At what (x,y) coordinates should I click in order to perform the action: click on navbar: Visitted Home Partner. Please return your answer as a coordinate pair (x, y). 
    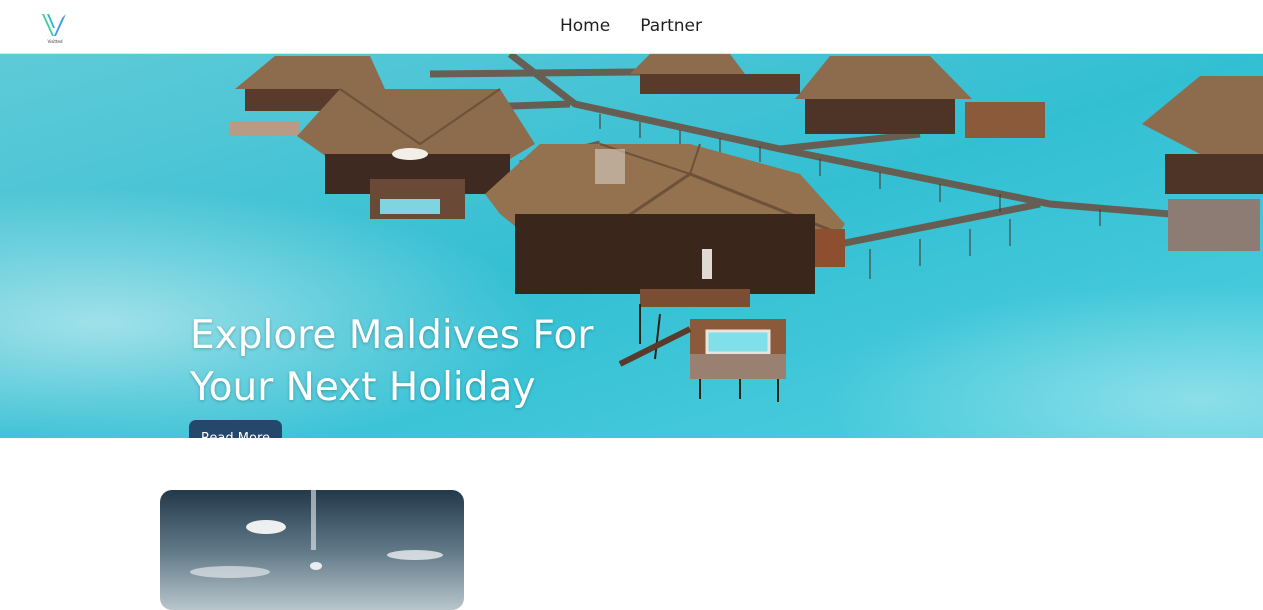
    Looking at the image, I should click on (631, 27).